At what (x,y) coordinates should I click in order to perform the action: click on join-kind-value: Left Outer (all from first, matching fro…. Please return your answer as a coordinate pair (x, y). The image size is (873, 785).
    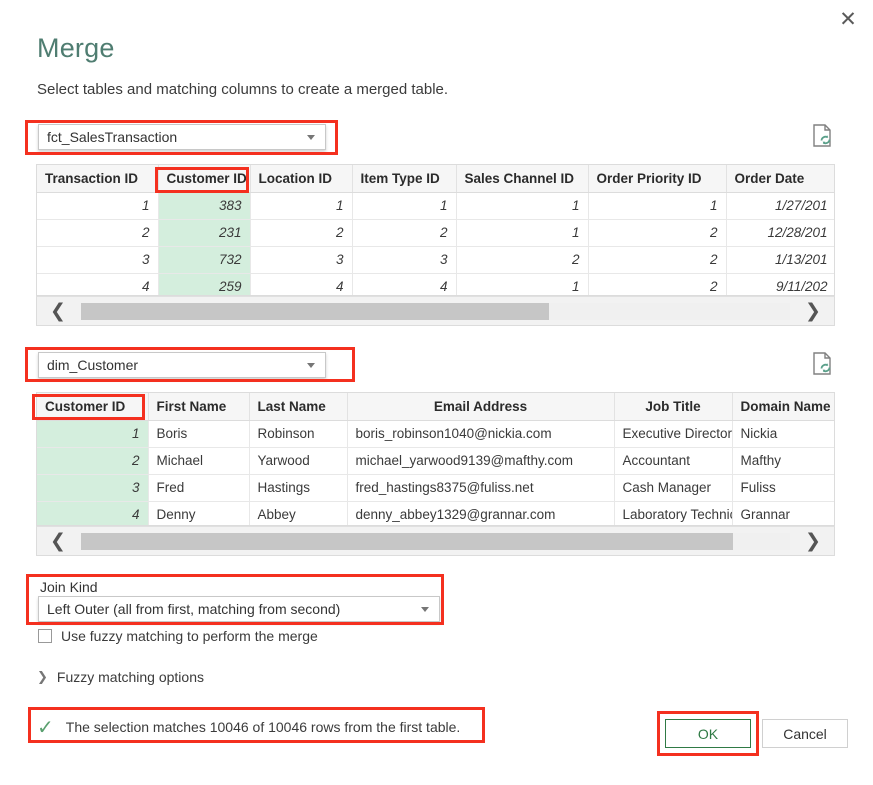
    Looking at the image, I should click on (194, 609).